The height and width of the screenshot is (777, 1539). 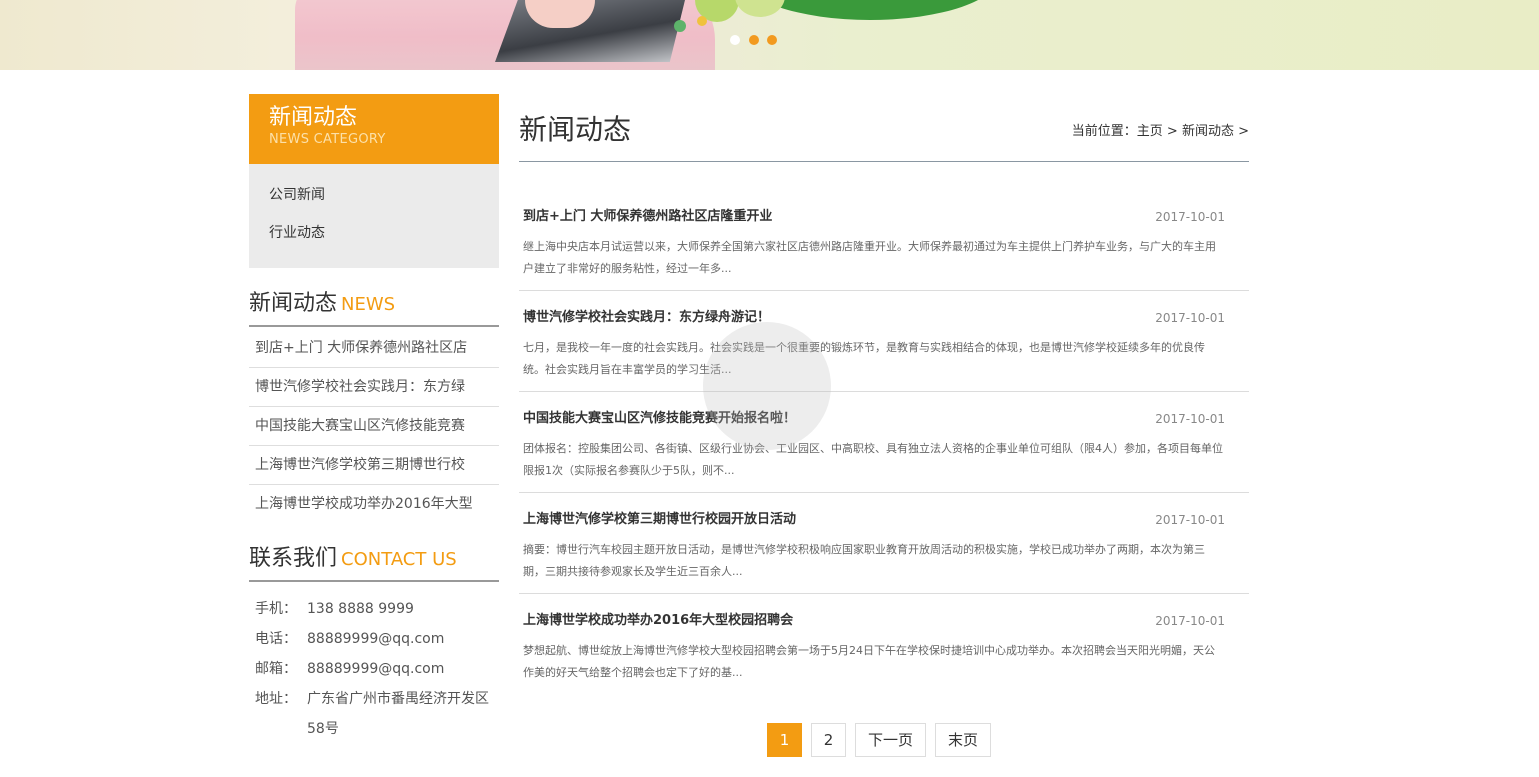 I want to click on article-title: 上海博世汽修学校第三期博世行校园开放日活动, so click(x=874, y=520).